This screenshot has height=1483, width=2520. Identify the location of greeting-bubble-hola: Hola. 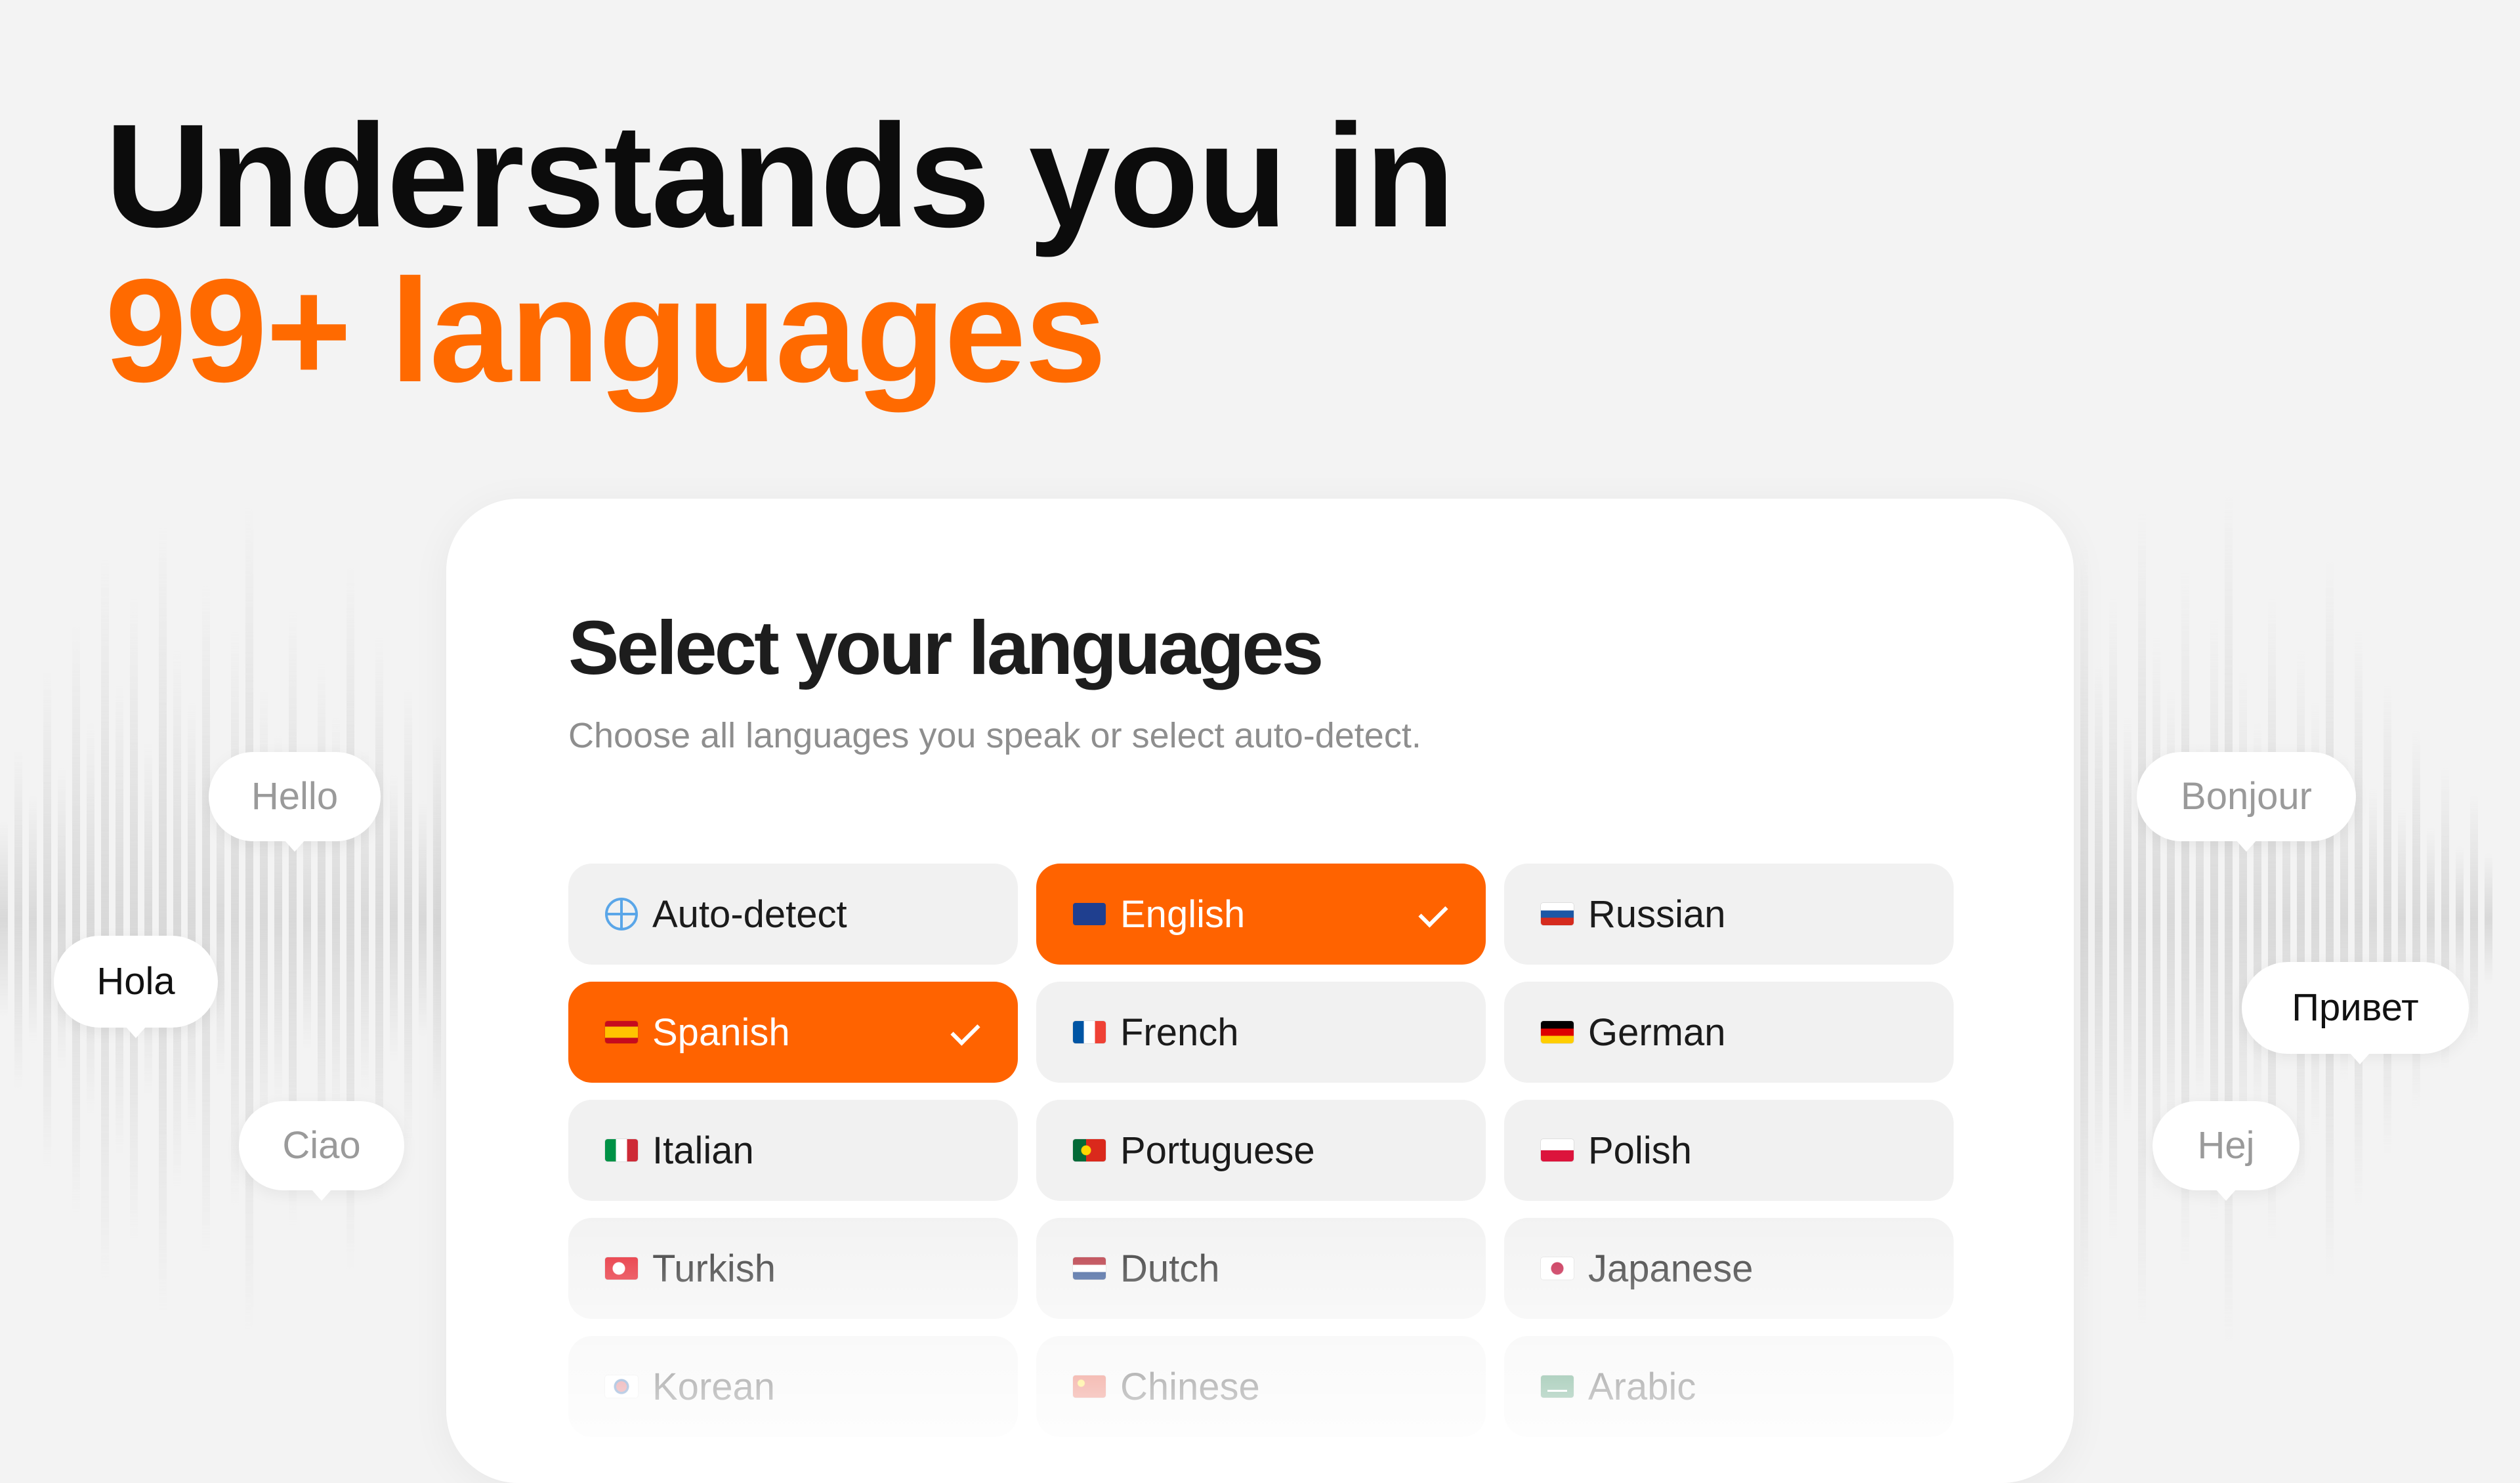
(136, 987).